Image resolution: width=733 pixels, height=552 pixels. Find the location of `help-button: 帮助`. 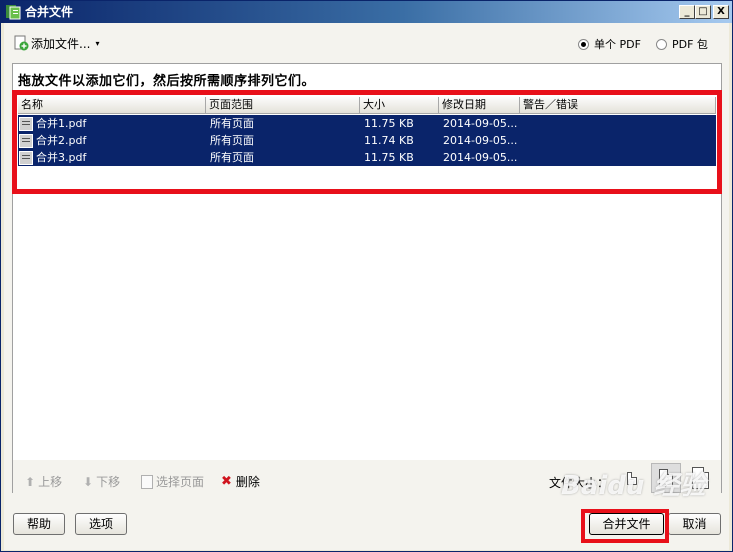

help-button: 帮助 is located at coordinates (39, 524).